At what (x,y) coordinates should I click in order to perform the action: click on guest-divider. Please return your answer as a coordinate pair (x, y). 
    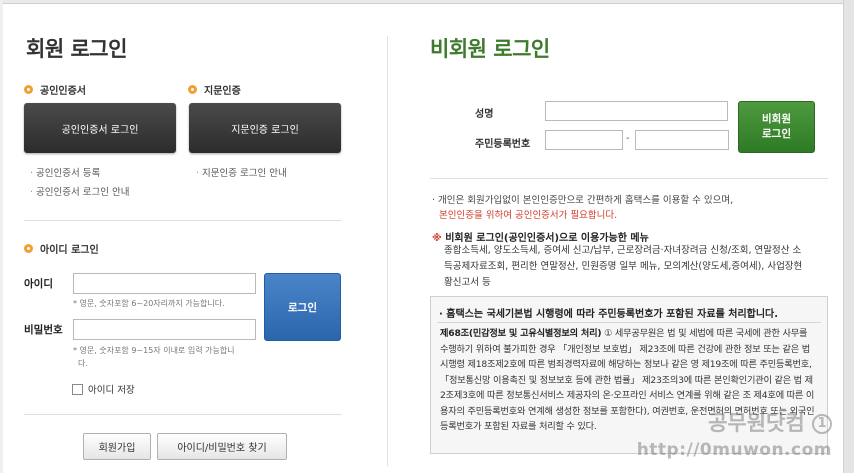
    Looking at the image, I should click on (629, 178).